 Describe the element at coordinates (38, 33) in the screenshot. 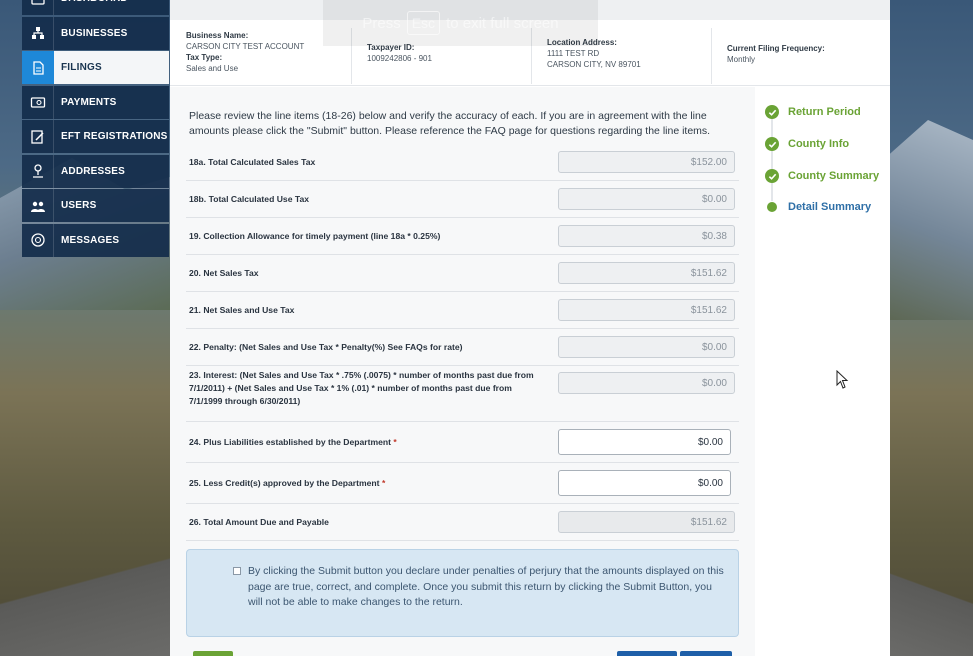

I see `businesses-icon` at that location.